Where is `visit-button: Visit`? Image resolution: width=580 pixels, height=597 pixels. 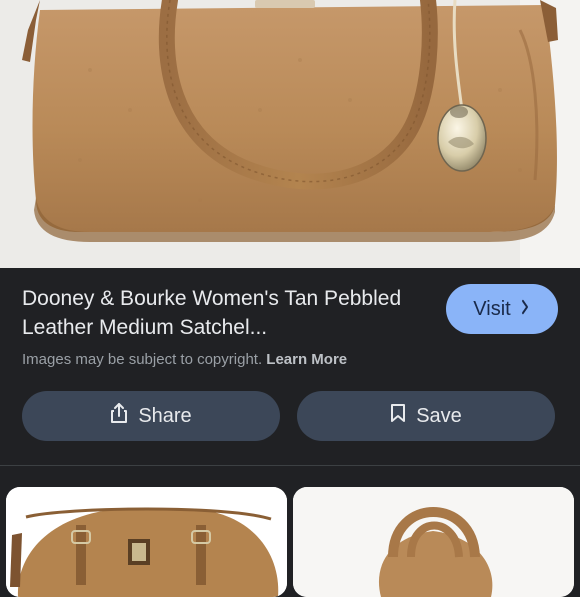 visit-button: Visit is located at coordinates (502, 309).